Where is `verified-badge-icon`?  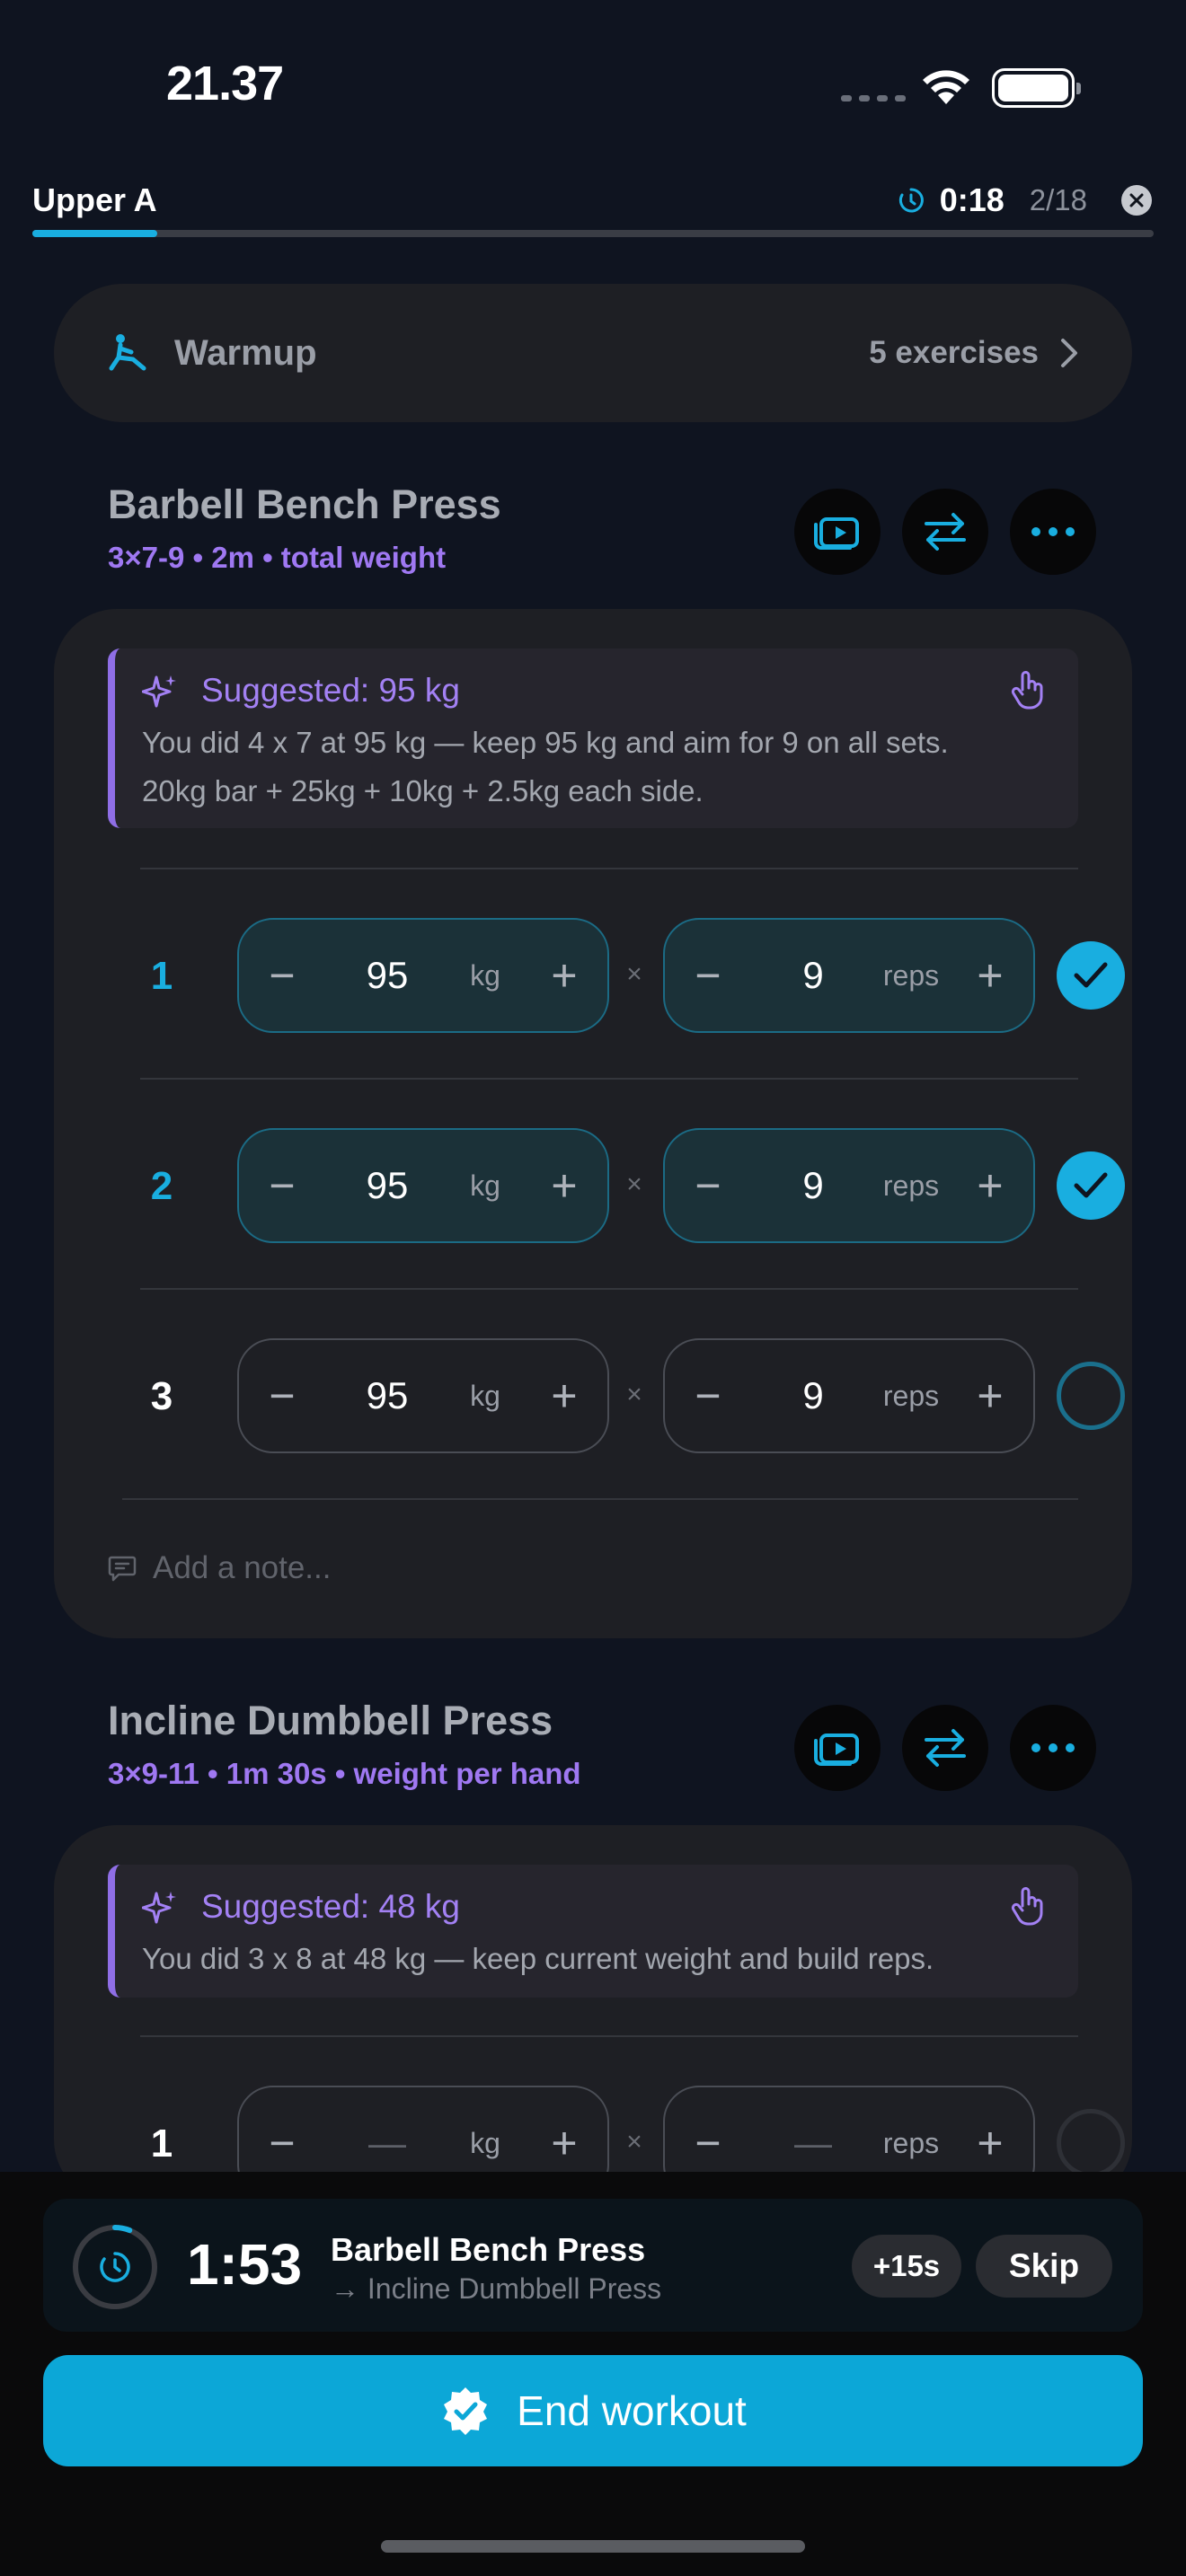 verified-badge-icon is located at coordinates (466, 2411).